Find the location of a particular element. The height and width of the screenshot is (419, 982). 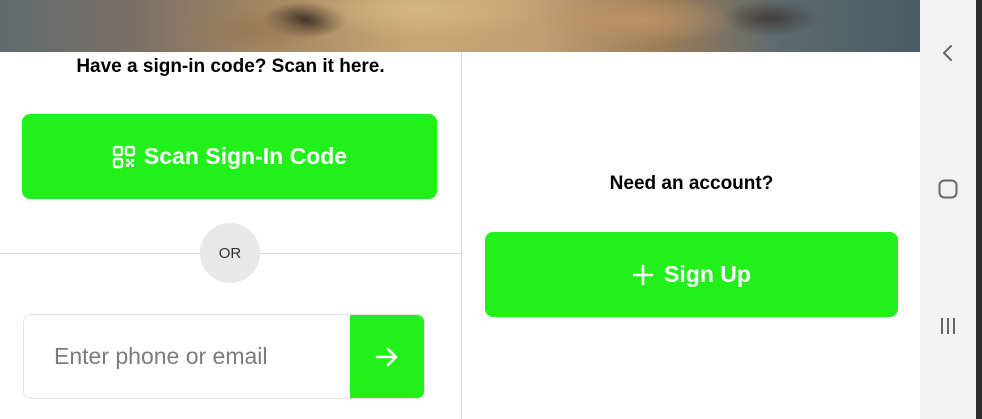

plus-icon is located at coordinates (643, 274).